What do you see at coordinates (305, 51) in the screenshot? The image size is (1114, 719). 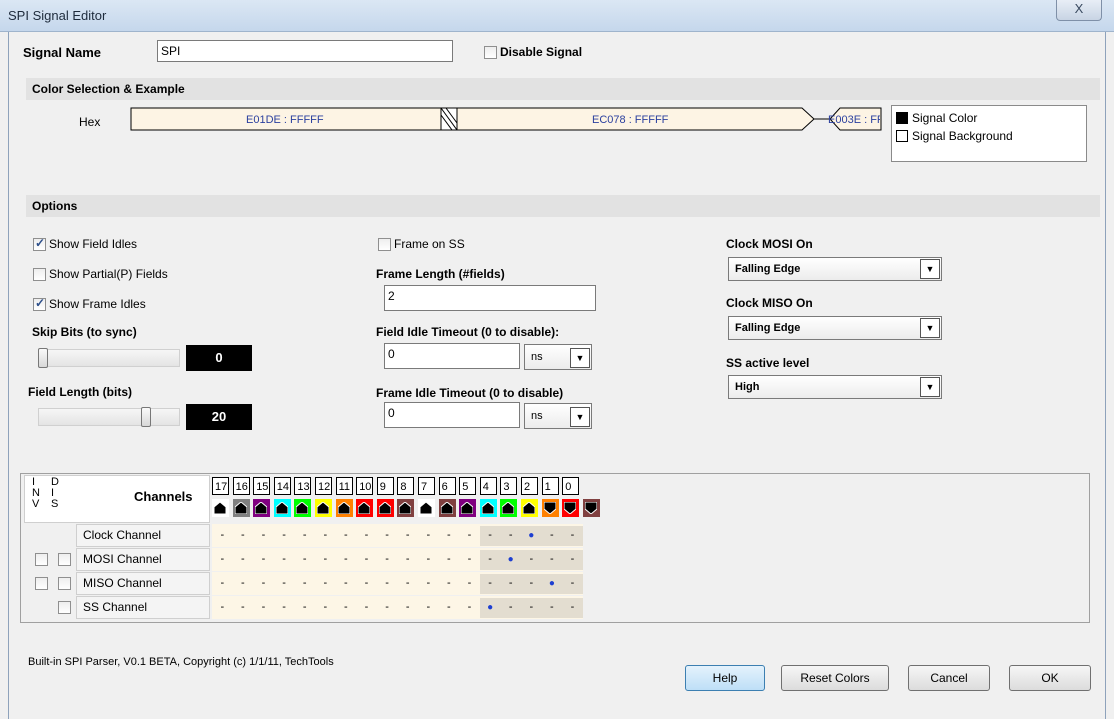 I see `signal-name-input: SPI` at bounding box center [305, 51].